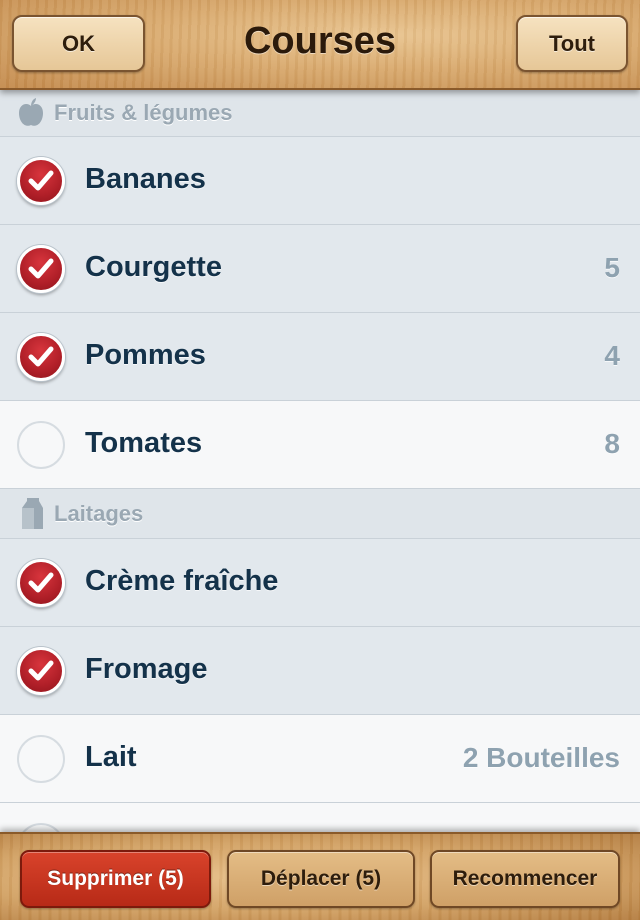 Image resolution: width=640 pixels, height=920 pixels. Describe the element at coordinates (78, 43) in the screenshot. I see `ok-button: OK` at that location.